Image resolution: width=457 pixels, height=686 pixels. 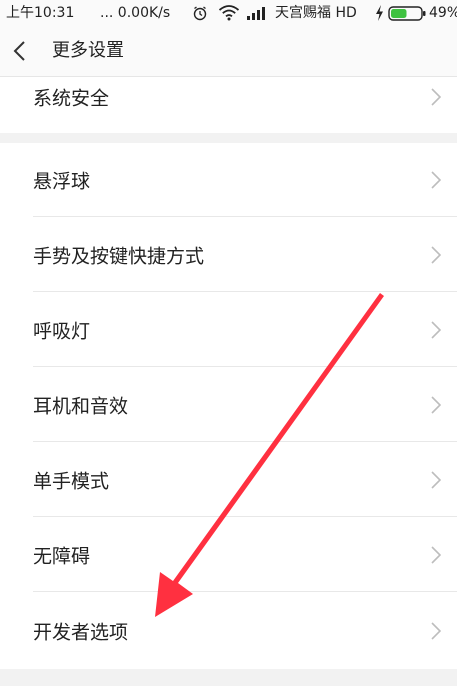 What do you see at coordinates (135, 13) in the screenshot?
I see `network-speed: ... 0.00K/s` at bounding box center [135, 13].